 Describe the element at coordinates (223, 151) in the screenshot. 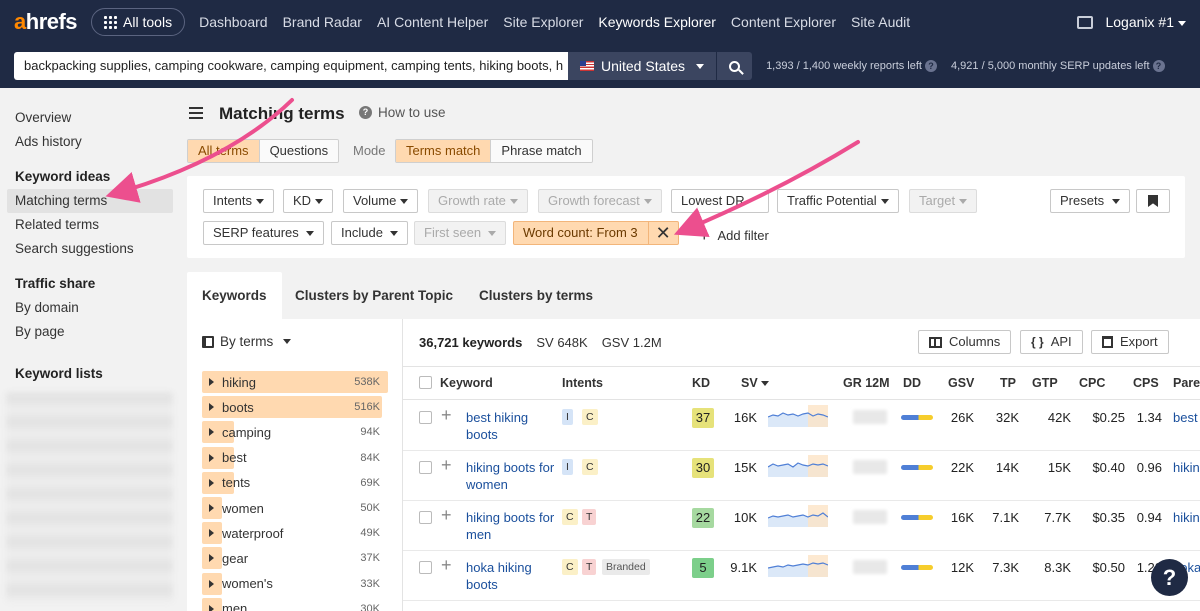

I see `tab-all-terms: All terms` at that location.